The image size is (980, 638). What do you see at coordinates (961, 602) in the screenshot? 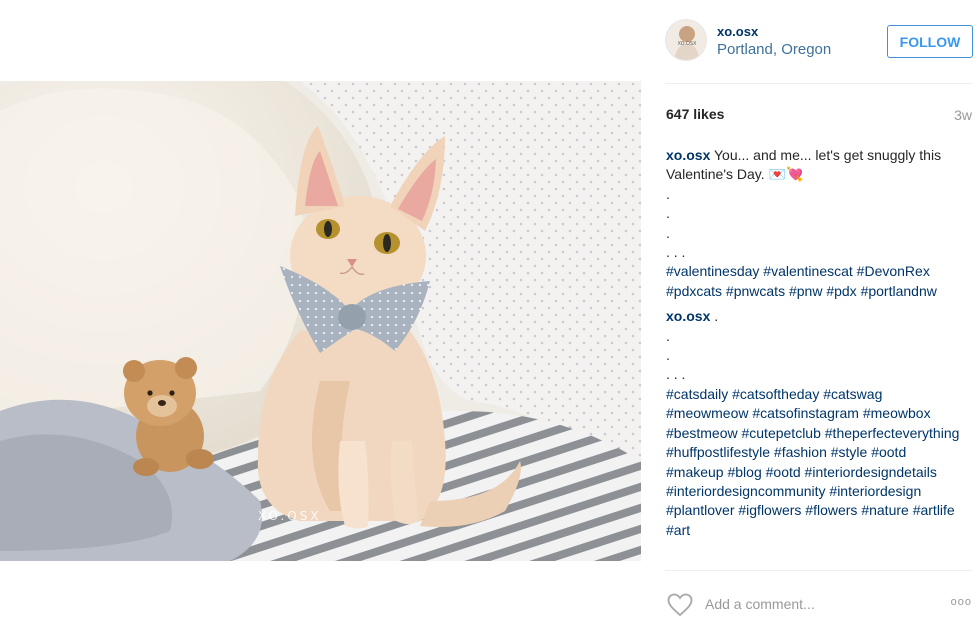
I see `more-options-icon: ooo` at bounding box center [961, 602].